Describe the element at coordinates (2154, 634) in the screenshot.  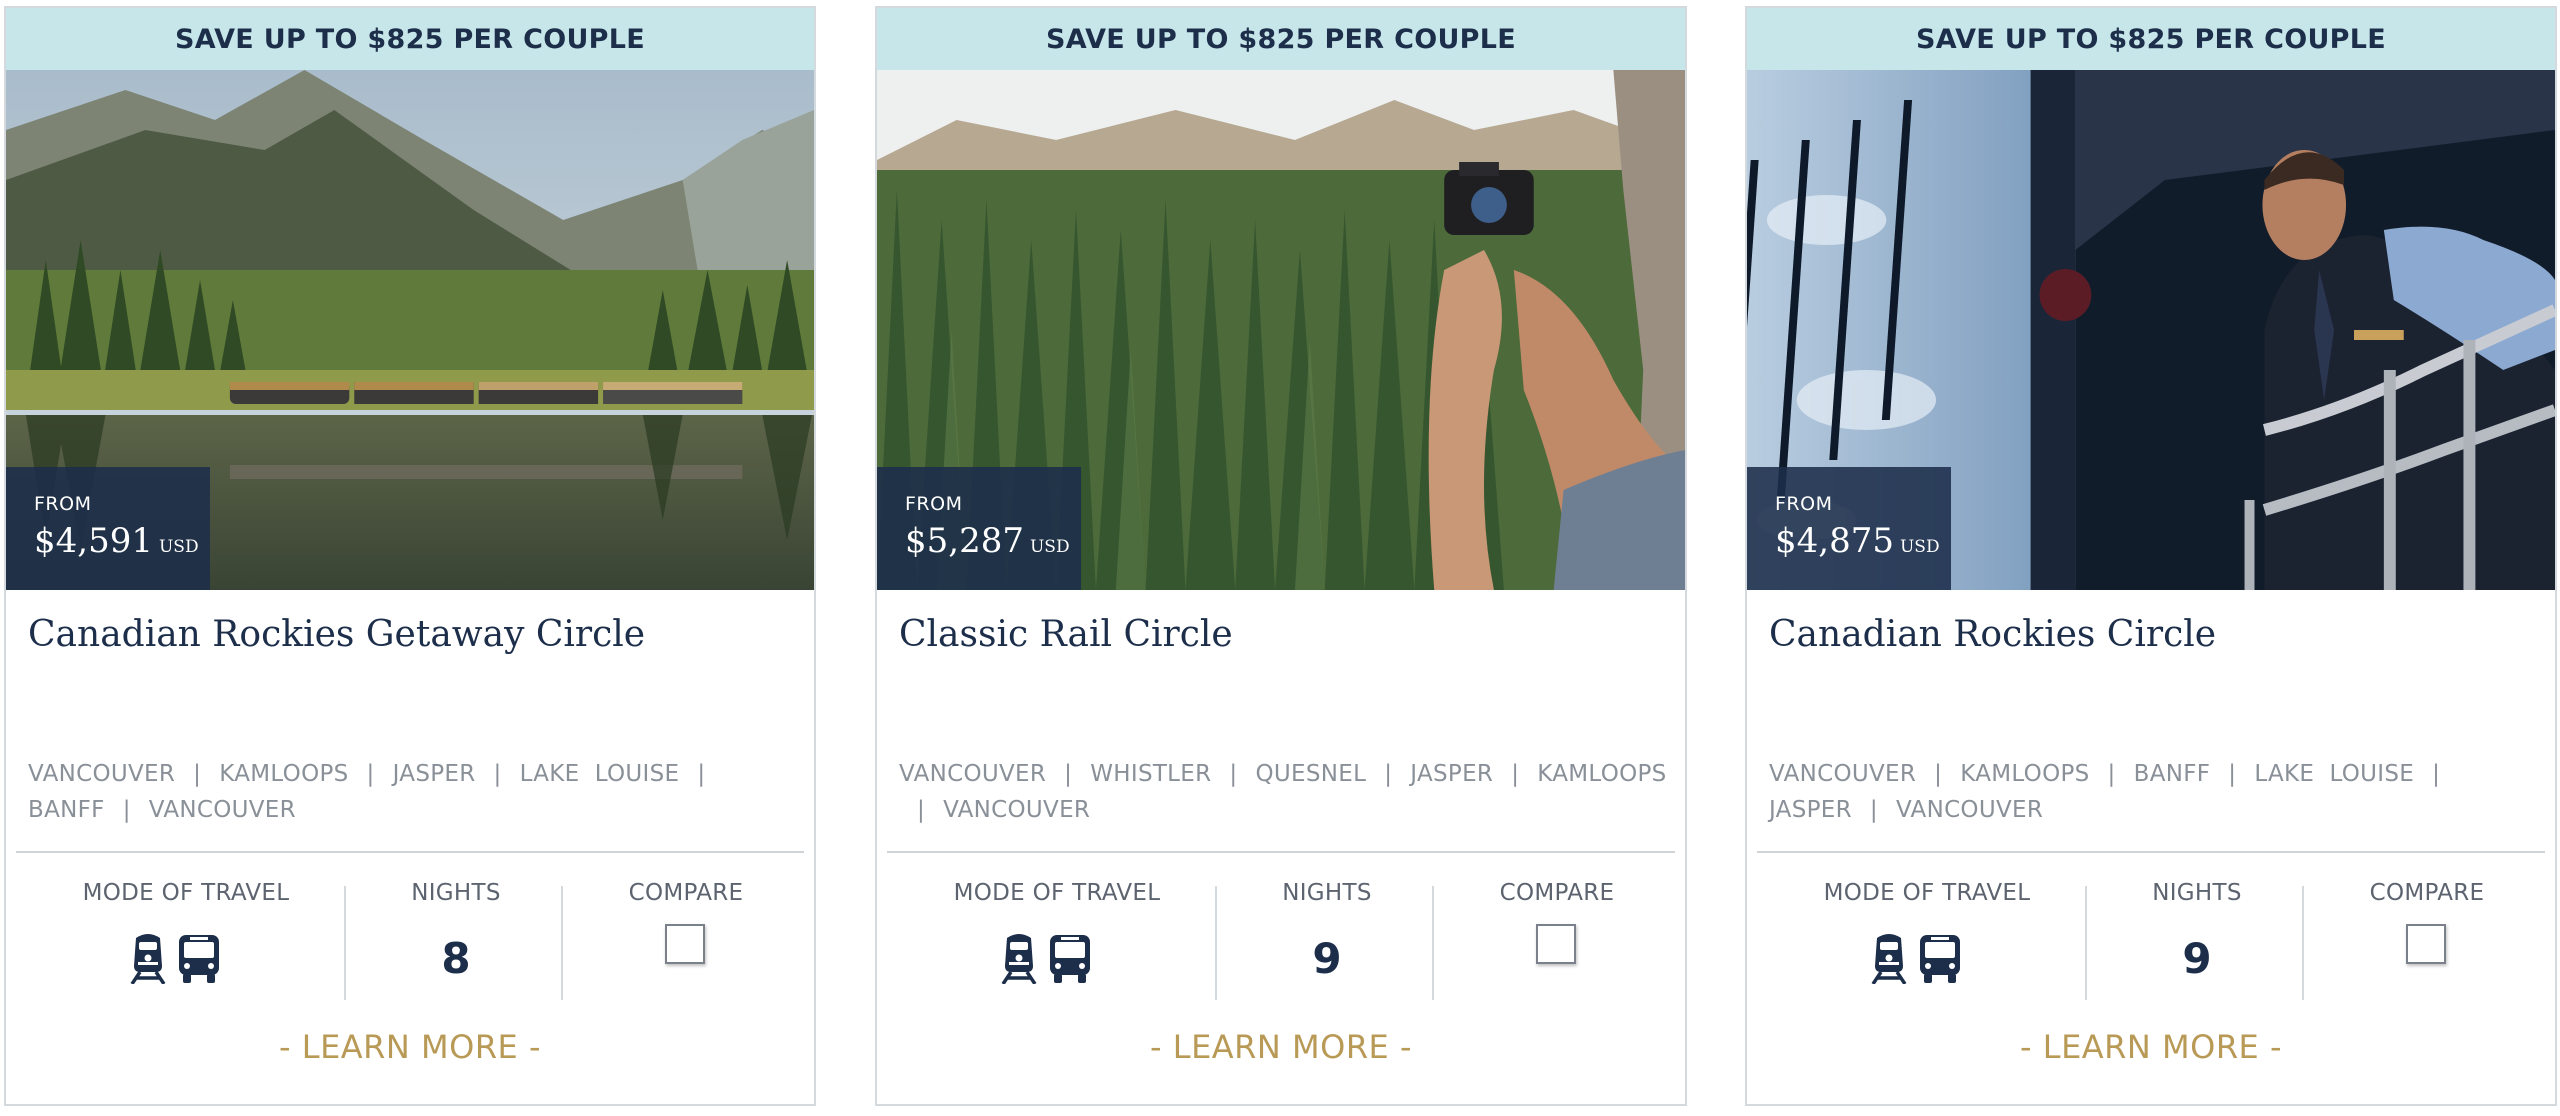
I see `trip-title: Canadian Rockies Circle` at that location.